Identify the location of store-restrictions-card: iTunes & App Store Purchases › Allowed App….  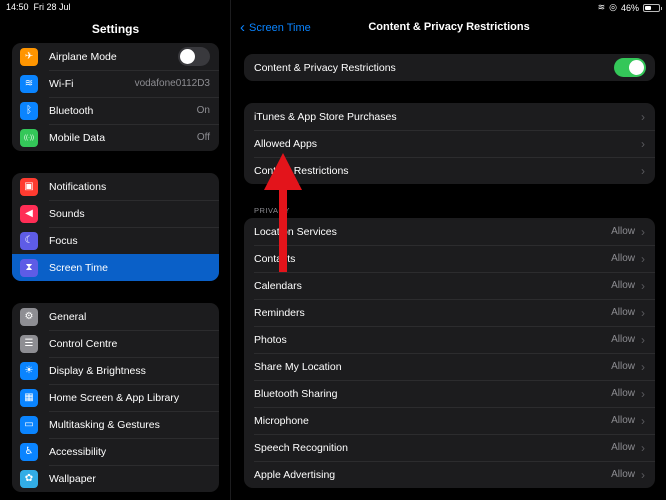
(449, 143).